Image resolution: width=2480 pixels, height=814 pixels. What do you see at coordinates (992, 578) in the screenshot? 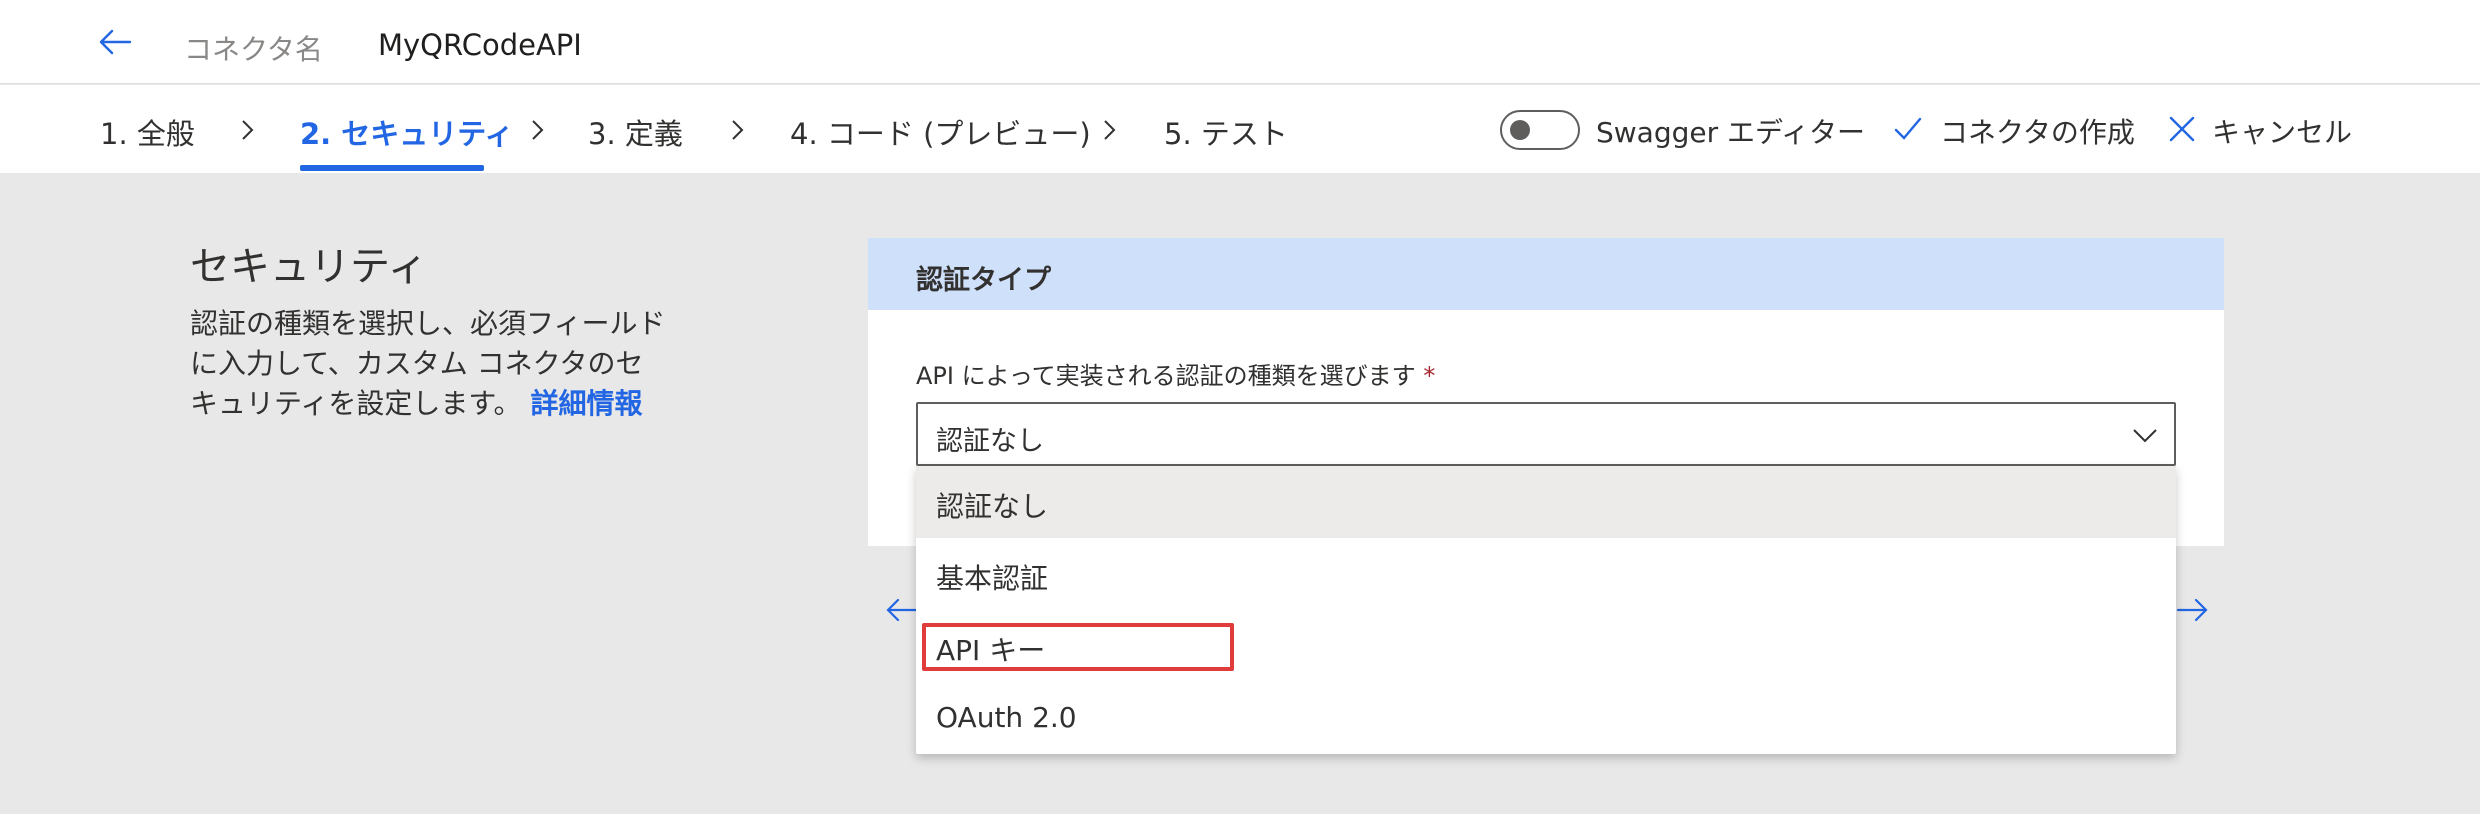
I see `option-label: 基本認証` at bounding box center [992, 578].